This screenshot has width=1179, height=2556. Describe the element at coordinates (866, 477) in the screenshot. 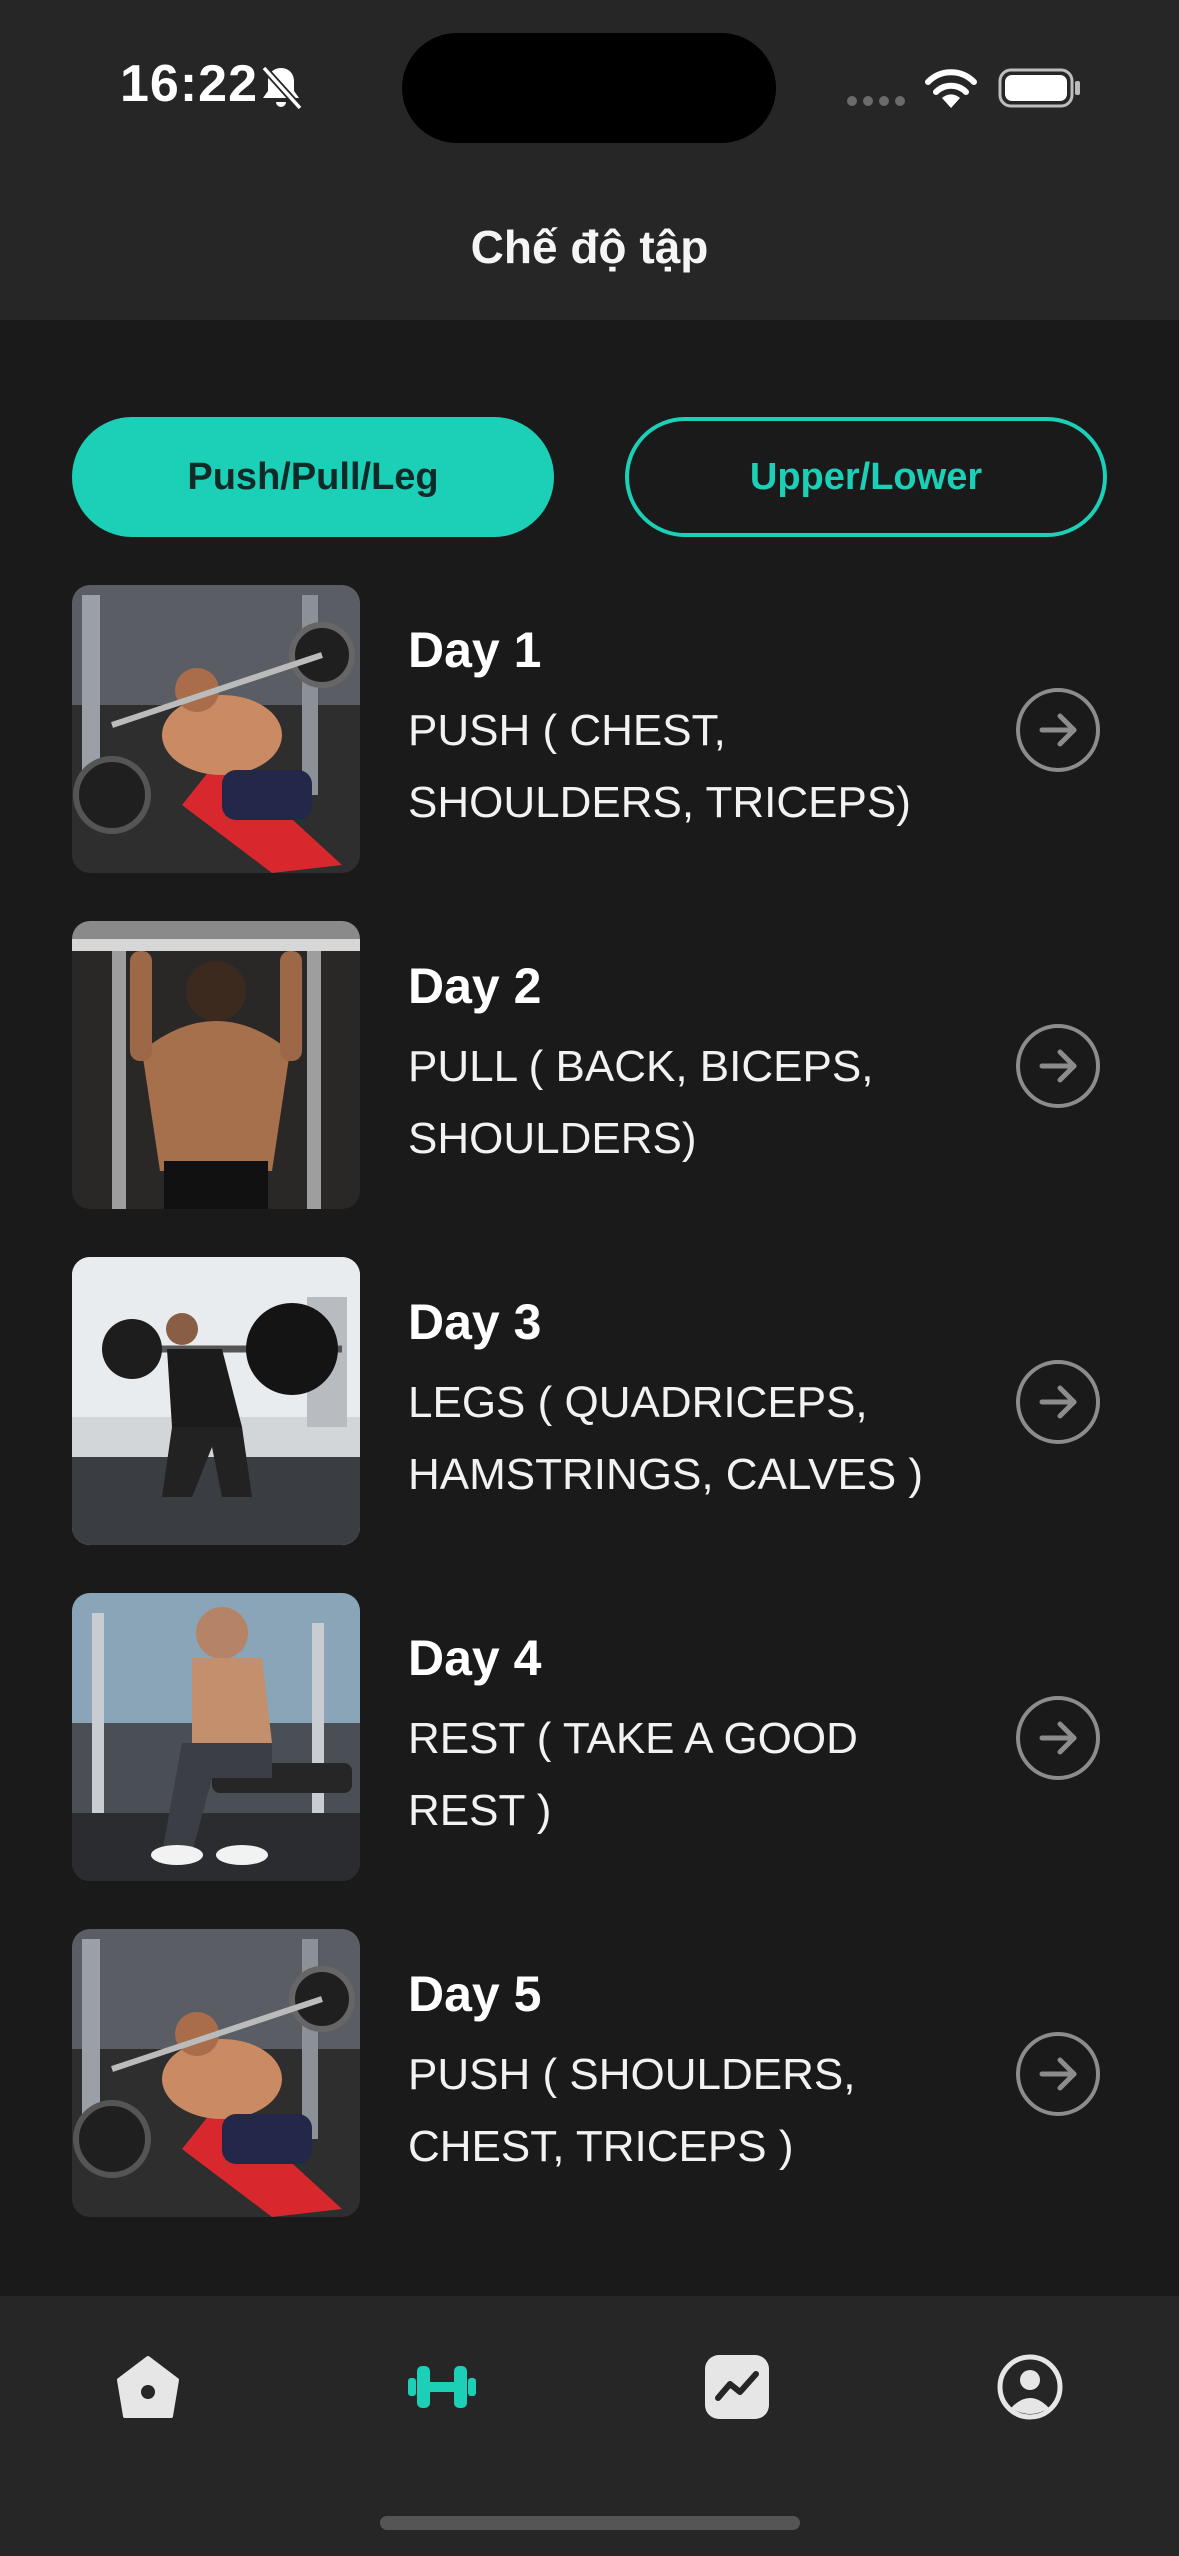

I see `tab-upper-lower: Upper/Lower` at that location.